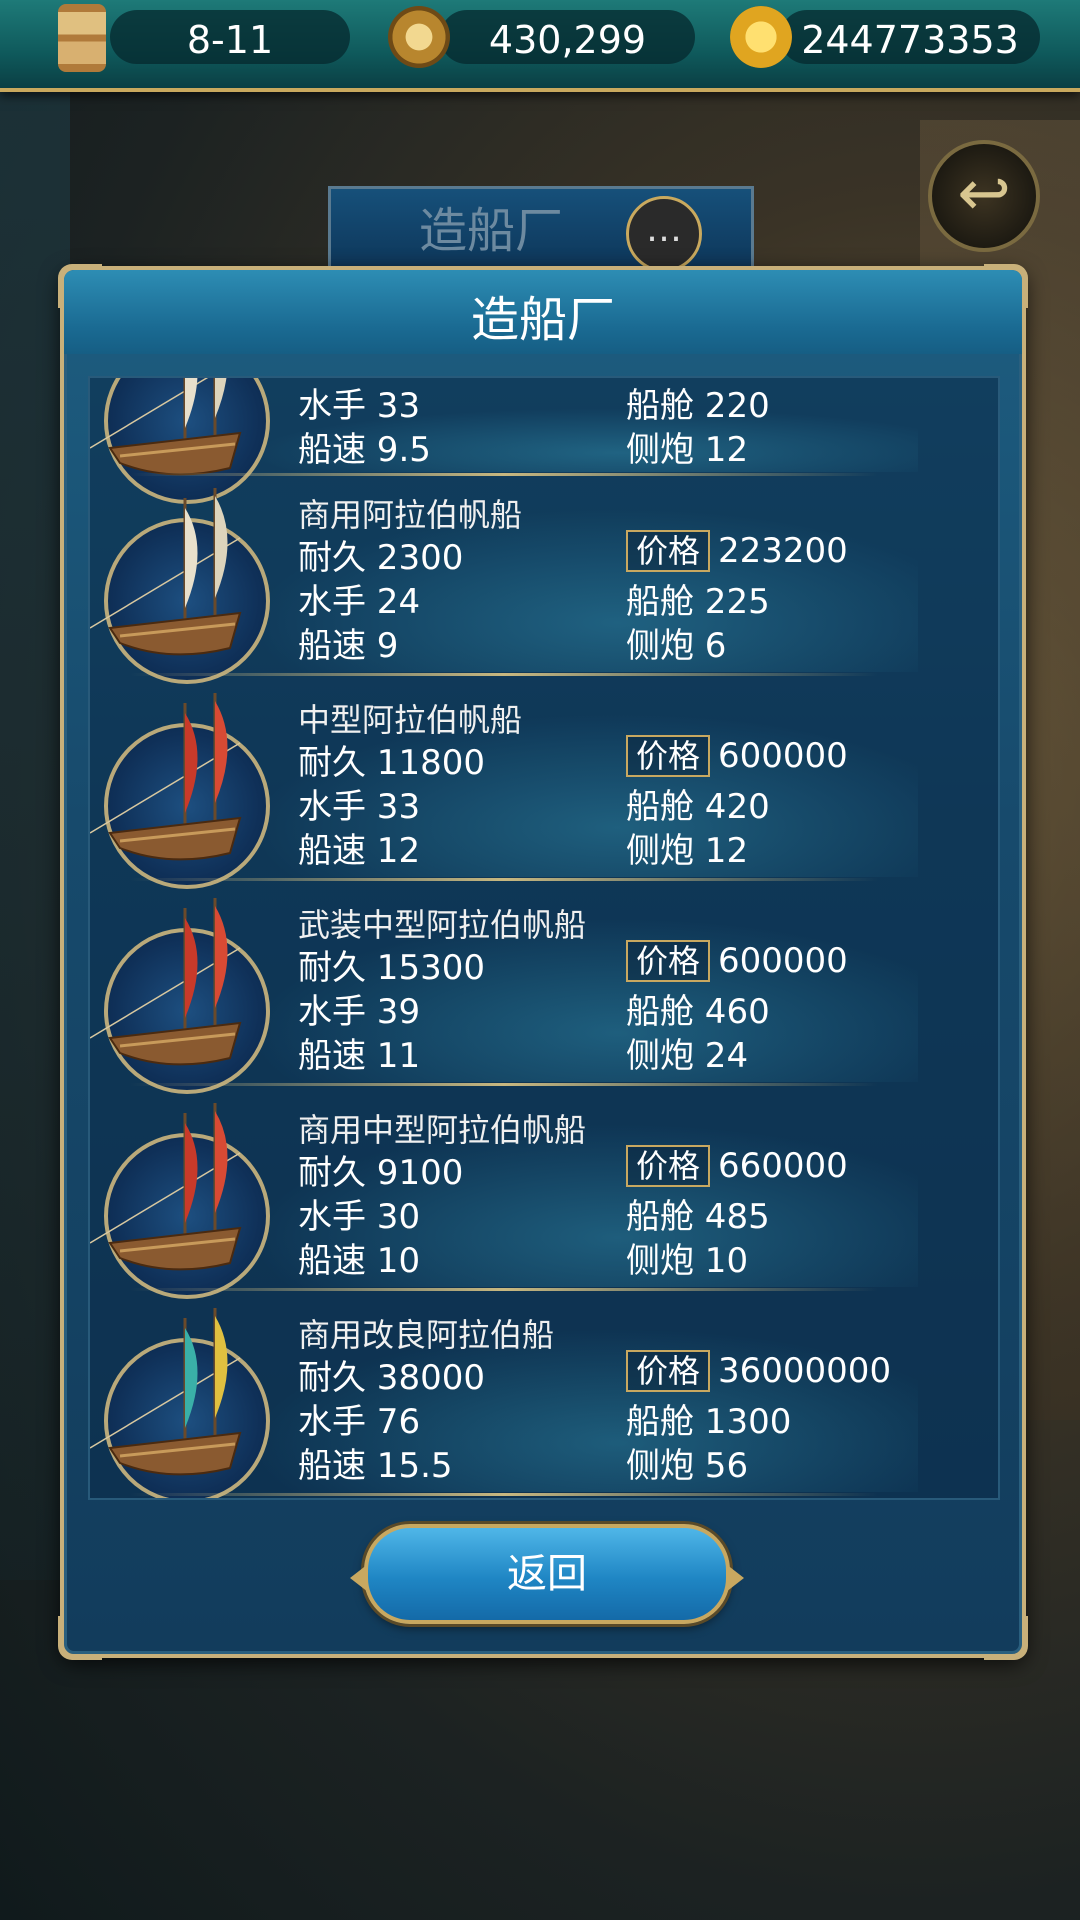  What do you see at coordinates (359, 1261) in the screenshot?
I see `ship-speed: 船速 10` at bounding box center [359, 1261].